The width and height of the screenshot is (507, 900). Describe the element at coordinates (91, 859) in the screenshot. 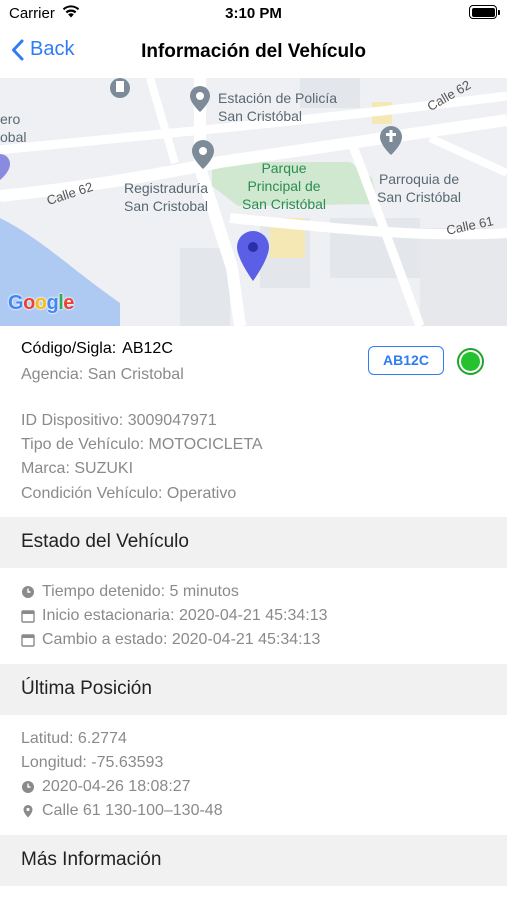

I see `section-title-mas: Más Información` at that location.